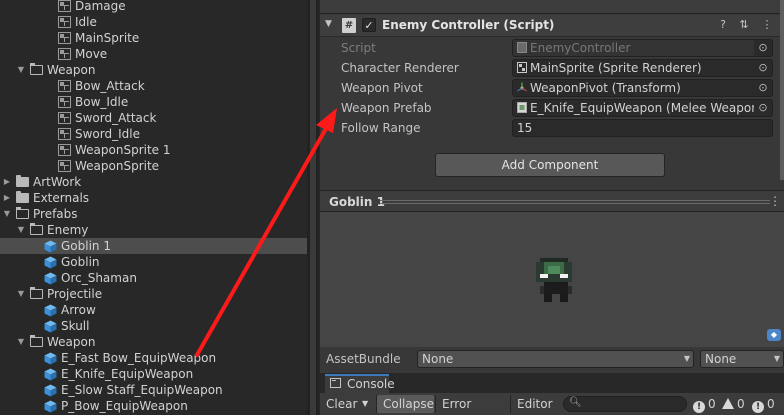 The image size is (784, 415). Describe the element at coordinates (153, 374) in the screenshot. I see `tree-item: E_Knife_EquipWeapon` at that location.